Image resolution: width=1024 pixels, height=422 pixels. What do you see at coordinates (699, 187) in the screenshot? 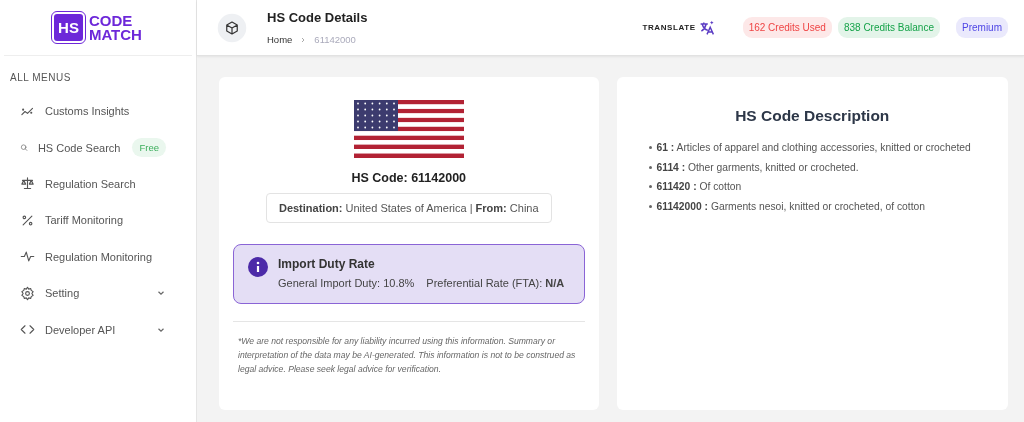
I see `description-item: 611420 : Of cotton` at bounding box center [699, 187].